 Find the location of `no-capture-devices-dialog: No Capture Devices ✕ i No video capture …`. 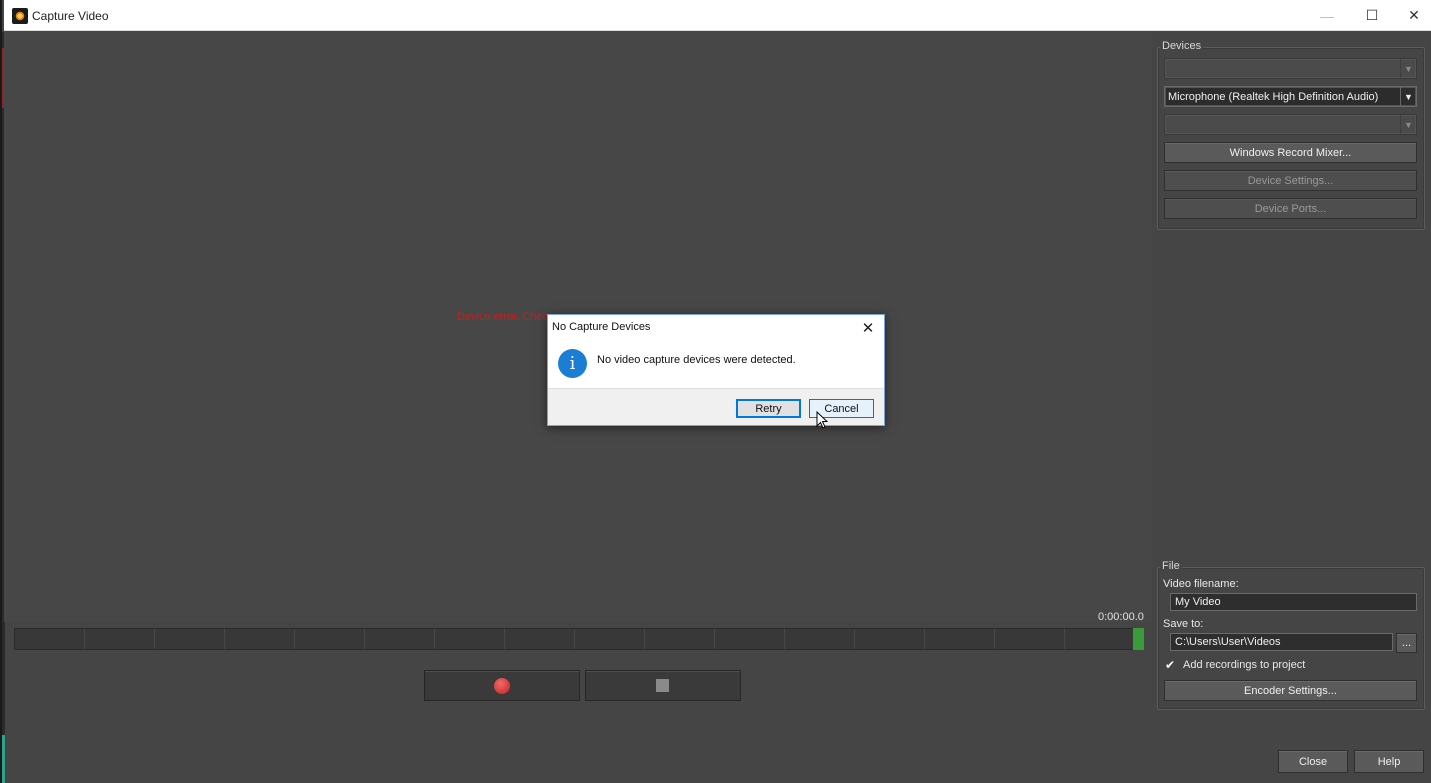

no-capture-devices-dialog: No Capture Devices ✕ i No video capture … is located at coordinates (716, 370).